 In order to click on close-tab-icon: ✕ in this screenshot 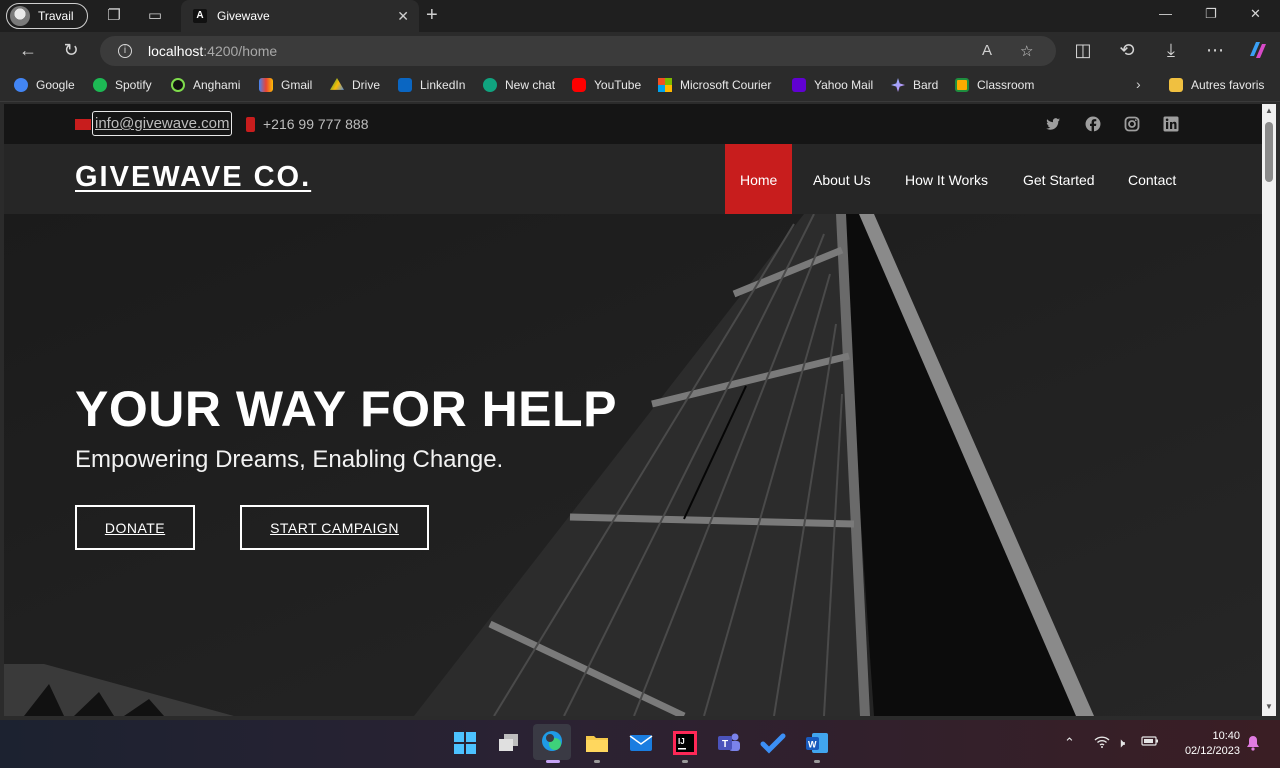, I will do `click(403, 16)`.